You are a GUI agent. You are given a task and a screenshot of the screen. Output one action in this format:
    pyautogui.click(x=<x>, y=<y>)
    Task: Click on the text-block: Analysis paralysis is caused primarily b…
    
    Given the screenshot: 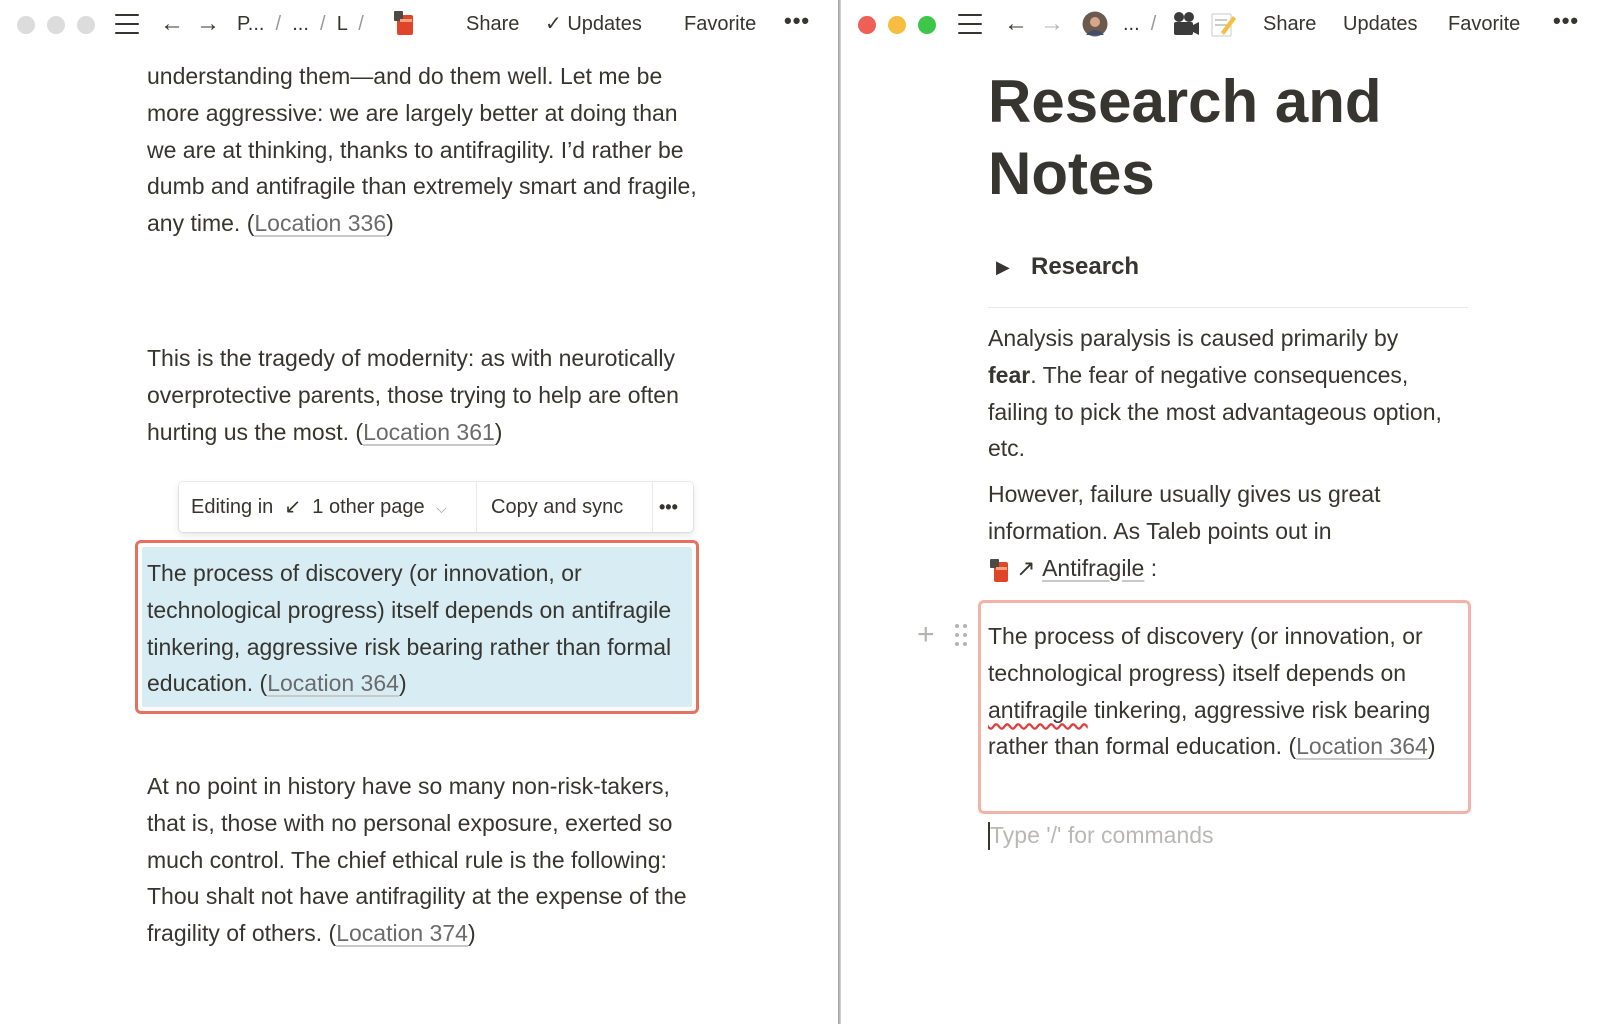 What is the action you would take?
    pyautogui.click(x=1220, y=393)
    